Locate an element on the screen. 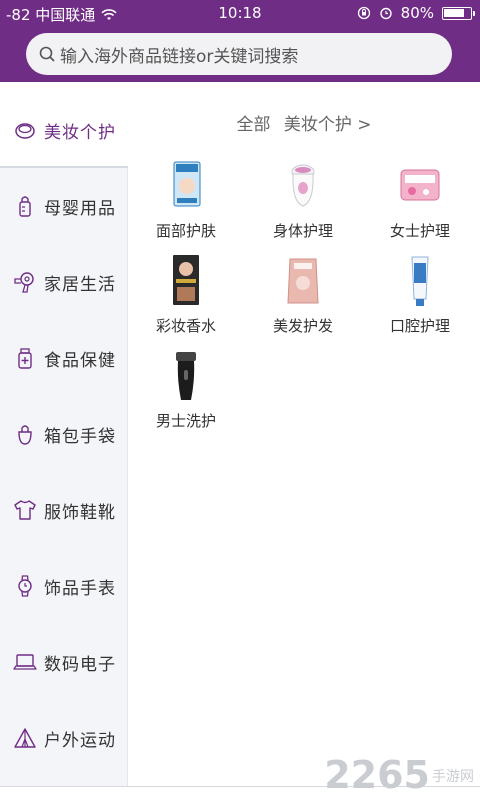 This screenshot has width=480, height=800. category-item-label: 身体护理 is located at coordinates (302, 231).